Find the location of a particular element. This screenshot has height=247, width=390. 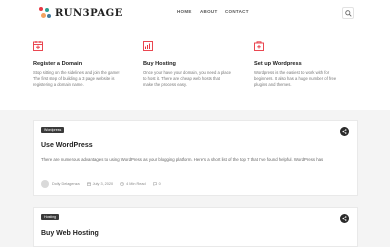

register-icon is located at coordinates (38, 46).